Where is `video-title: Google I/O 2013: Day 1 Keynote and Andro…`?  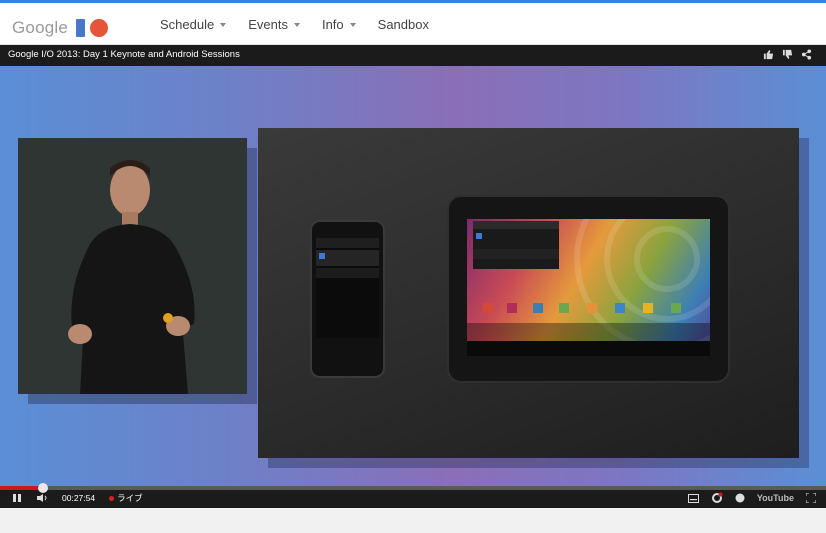
video-title: Google I/O 2013: Day 1 Keynote and Andro… is located at coordinates (124, 54).